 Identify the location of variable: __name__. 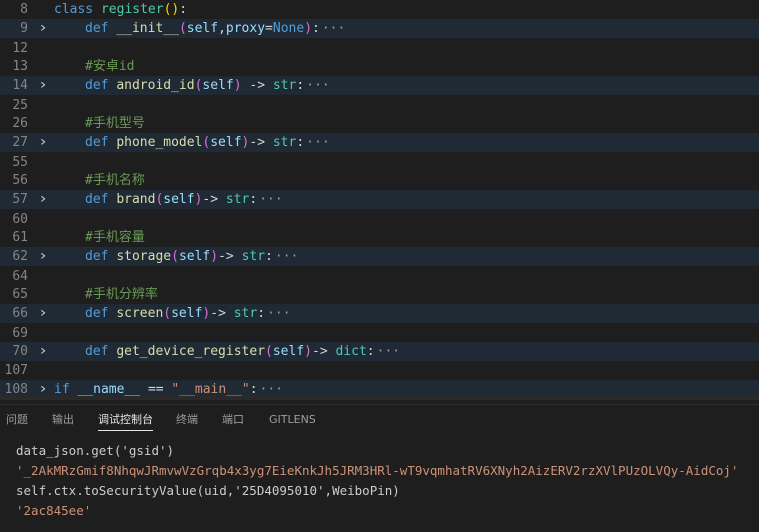
(109, 389).